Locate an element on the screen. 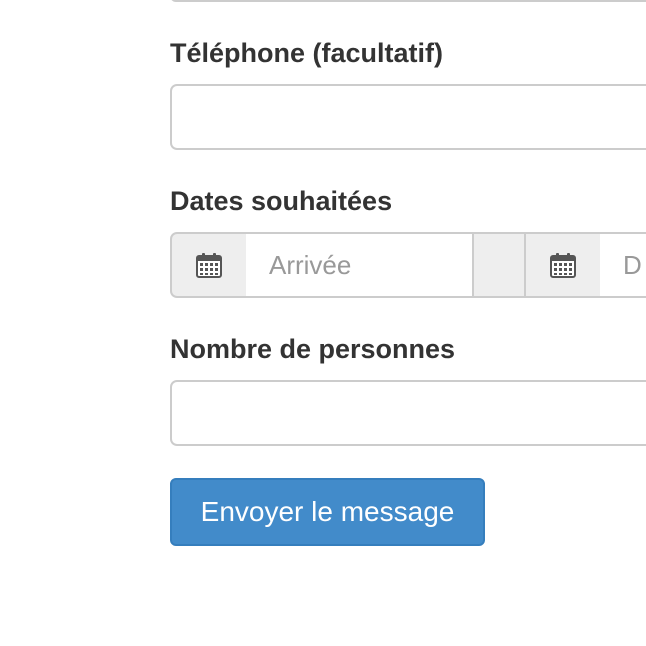 This screenshot has height=646, width=646. arrival-date-input is located at coordinates (360, 265).